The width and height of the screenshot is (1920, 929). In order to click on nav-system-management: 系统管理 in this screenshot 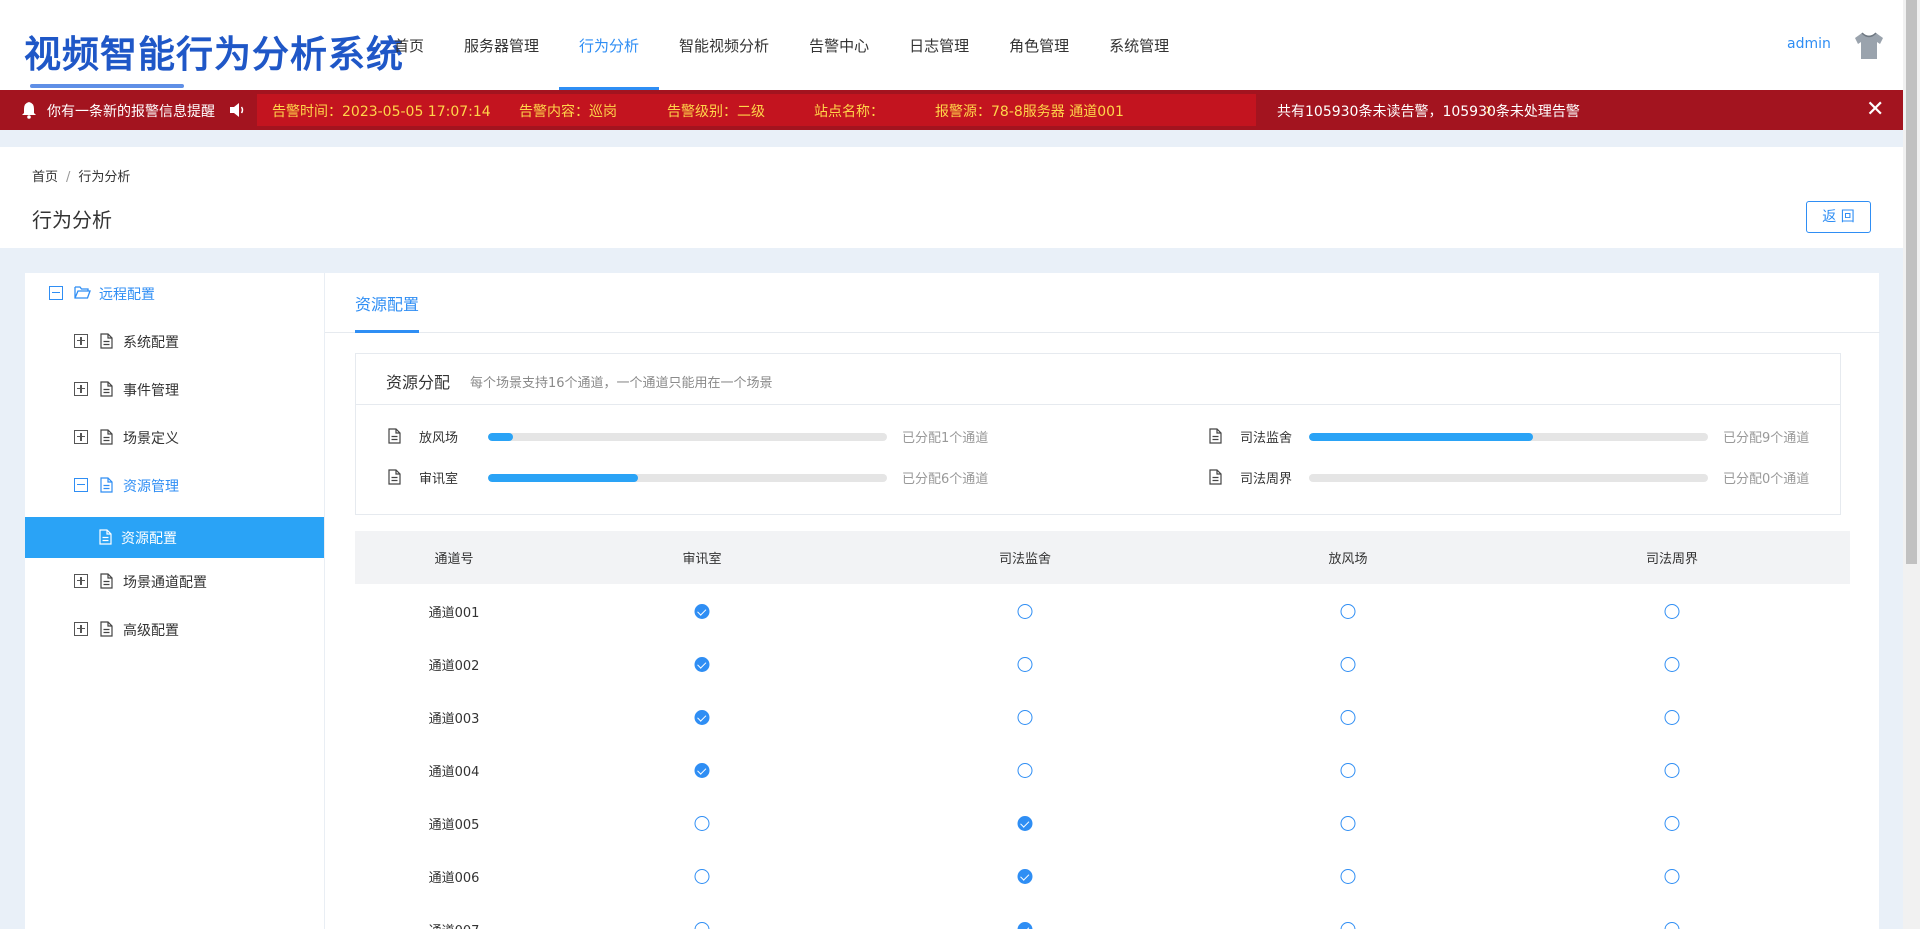, I will do `click(1139, 45)`.